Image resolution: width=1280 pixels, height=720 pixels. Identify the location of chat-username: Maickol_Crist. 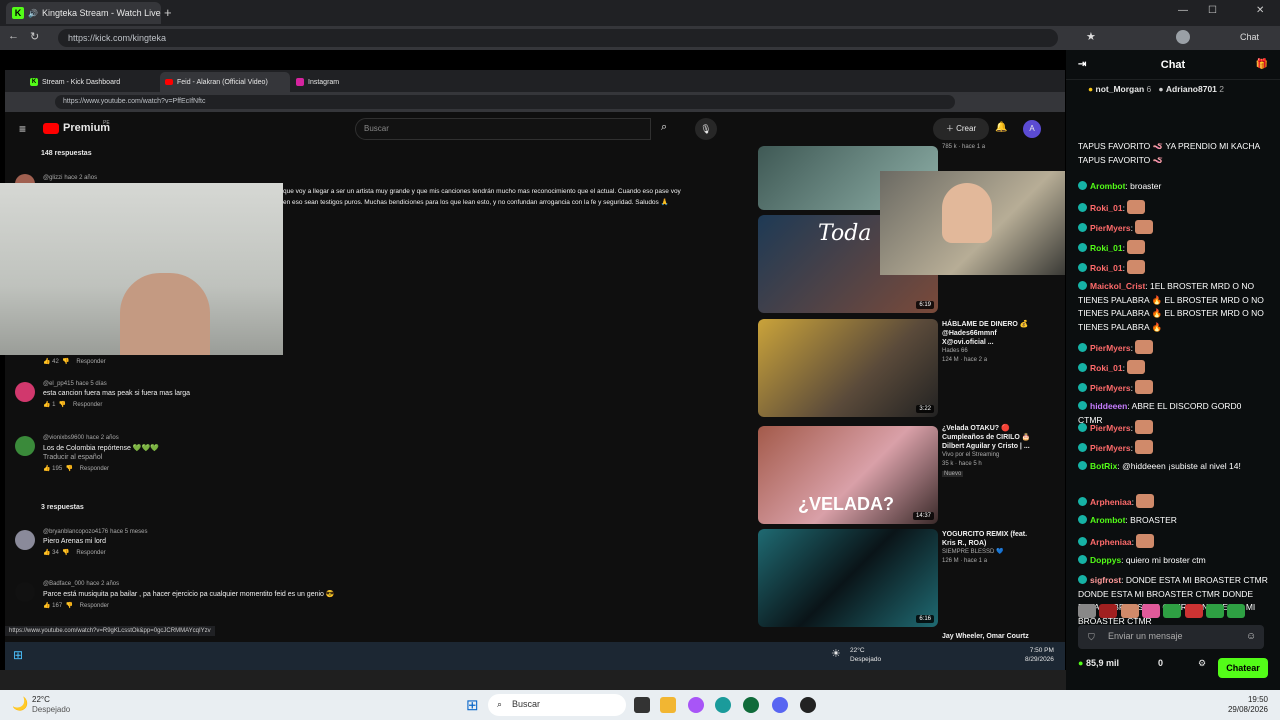
(1117, 286).